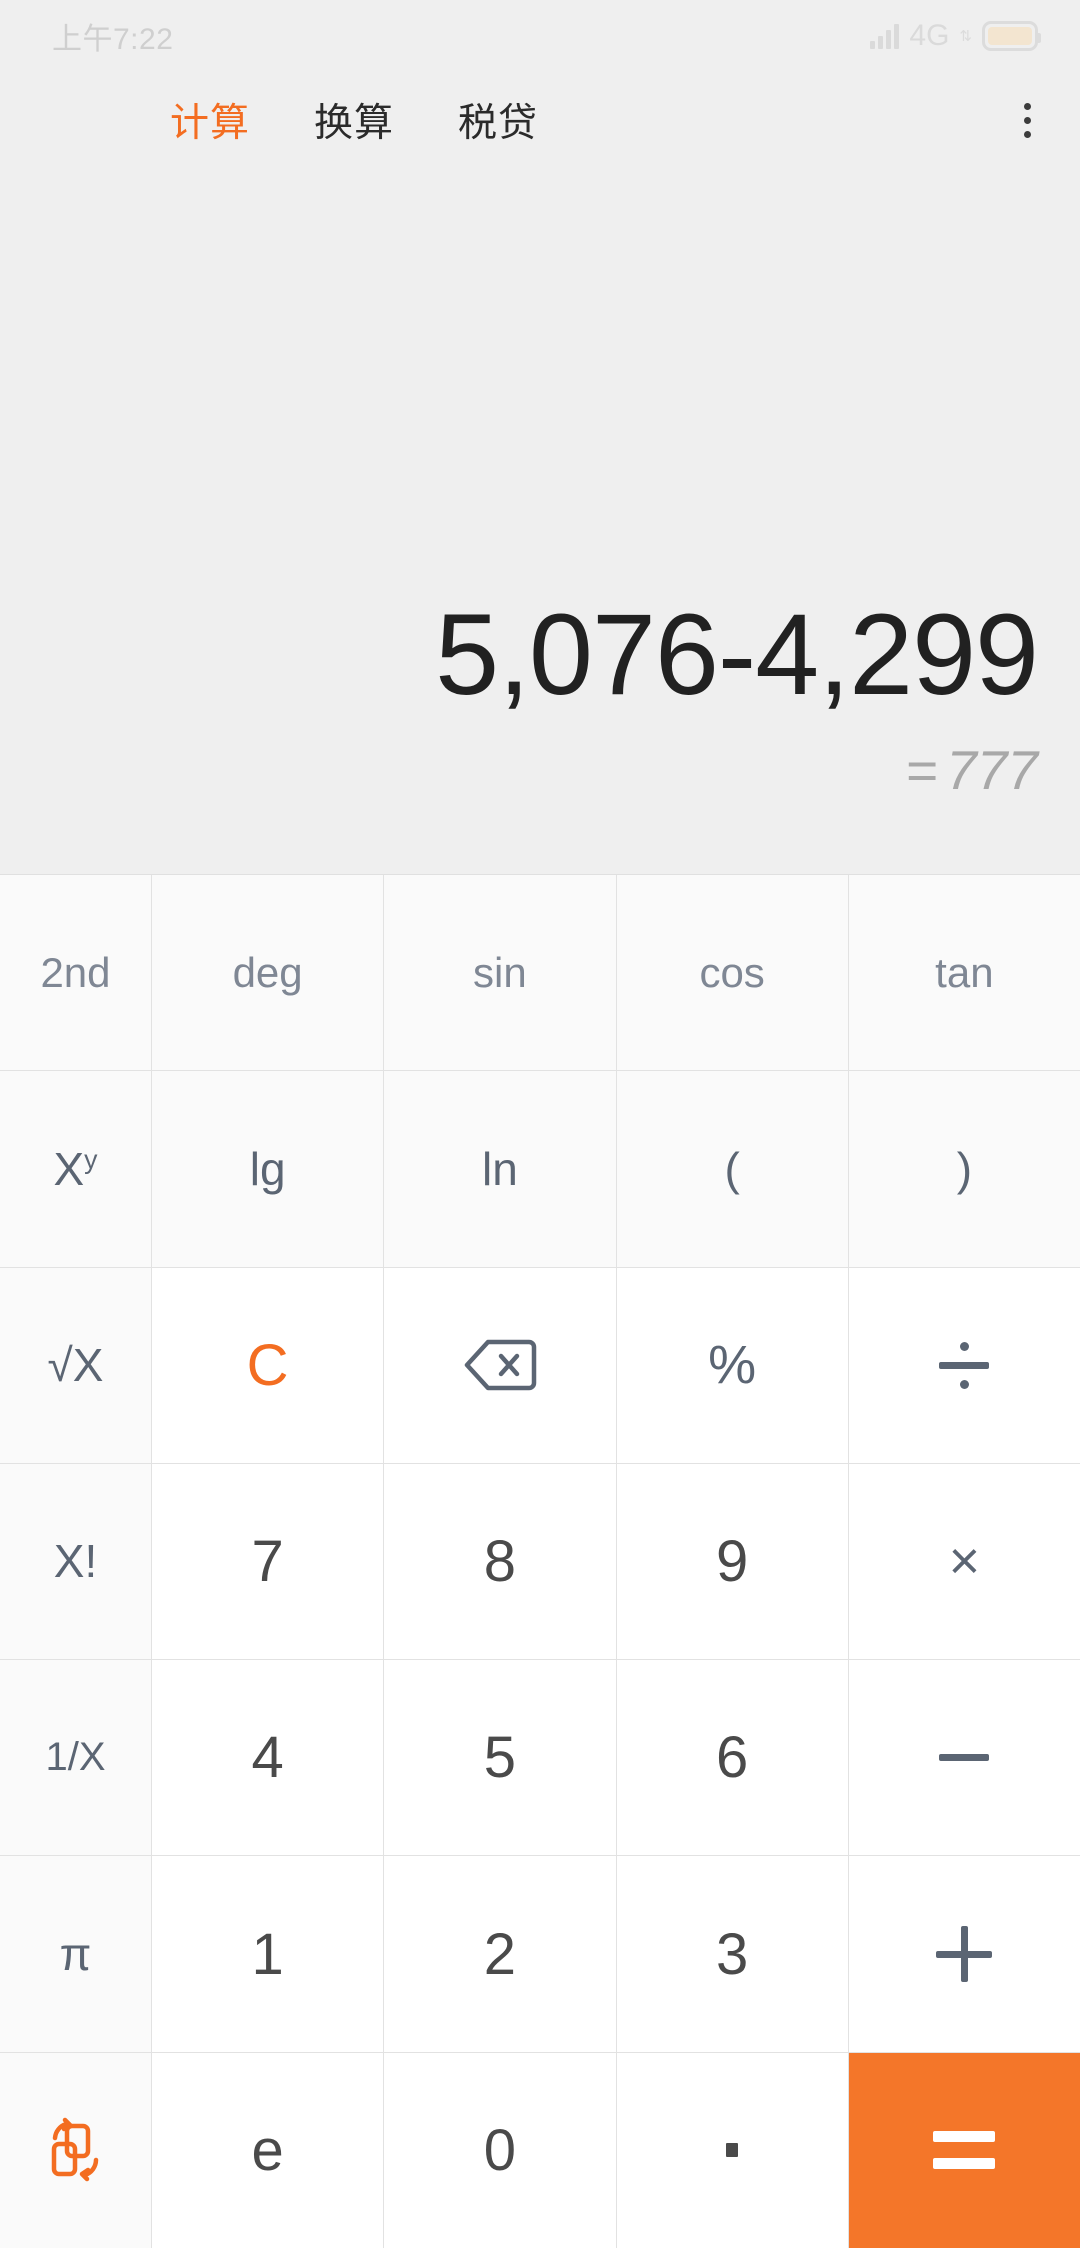 This screenshot has height=2248, width=1080. I want to click on key-2: 2, so click(500, 1954).